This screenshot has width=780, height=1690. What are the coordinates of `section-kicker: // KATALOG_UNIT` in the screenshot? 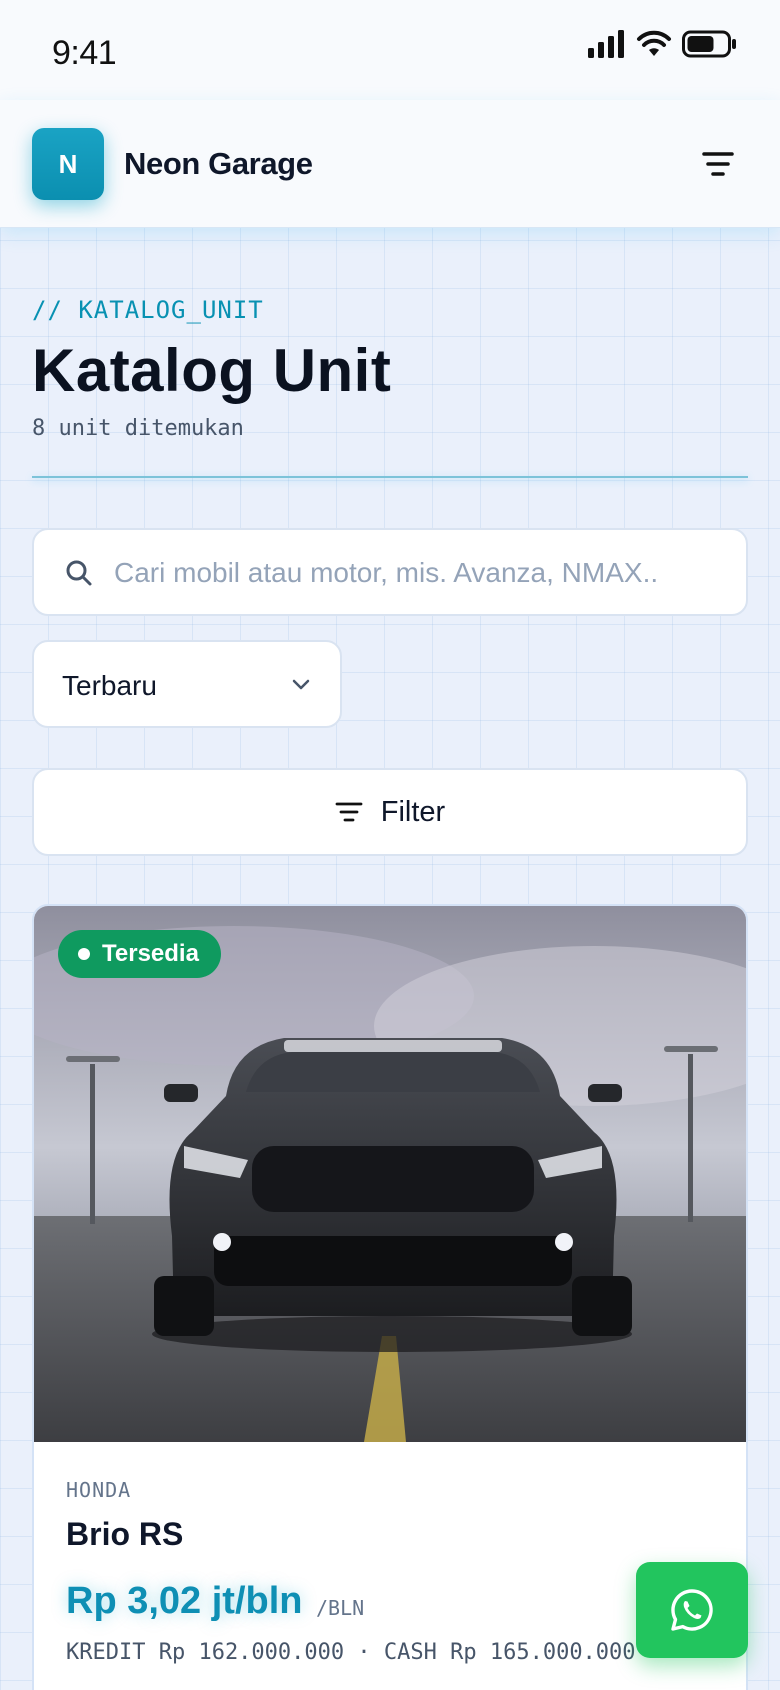 It's located at (148, 310).